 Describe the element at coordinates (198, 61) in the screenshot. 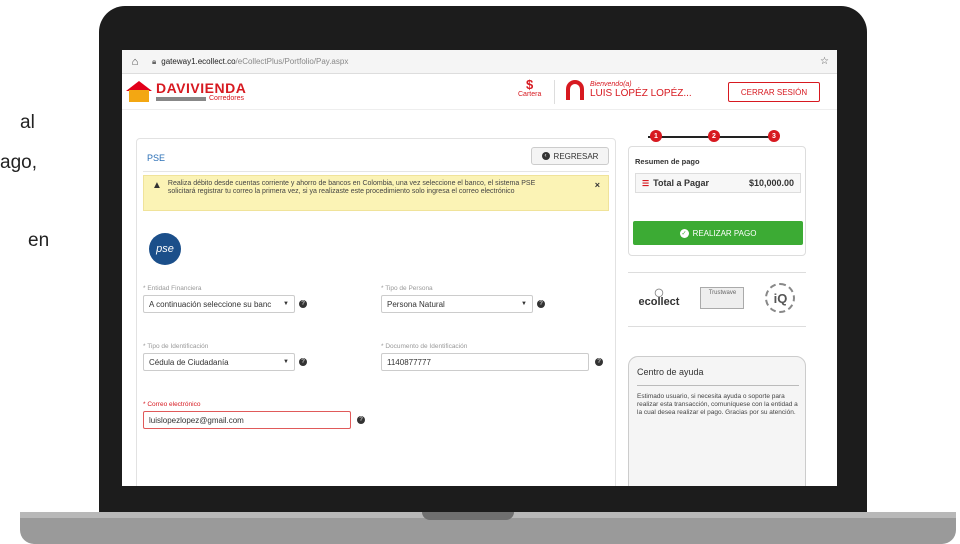

I see `url-host: gateway1.ecollect.co` at that location.